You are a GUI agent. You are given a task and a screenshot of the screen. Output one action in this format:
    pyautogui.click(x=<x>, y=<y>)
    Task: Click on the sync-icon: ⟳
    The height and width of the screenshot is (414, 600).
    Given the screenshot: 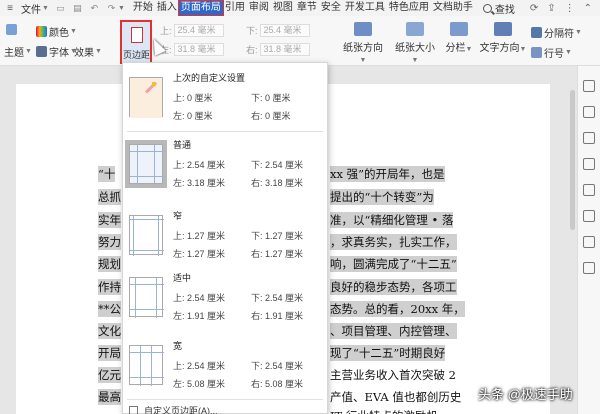 What is the action you would take?
    pyautogui.click(x=534, y=8)
    